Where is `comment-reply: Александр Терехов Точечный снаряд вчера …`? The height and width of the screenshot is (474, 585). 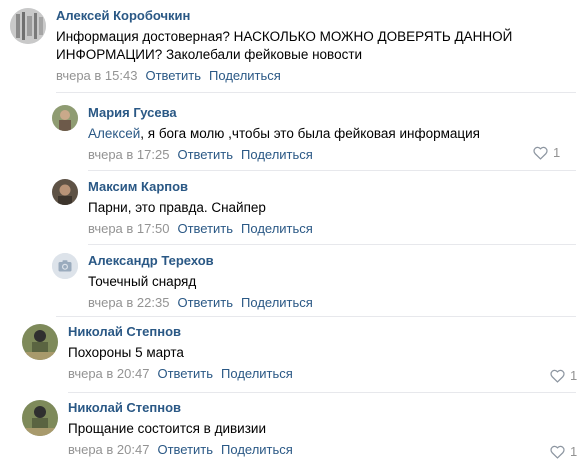 comment-reply: Александр Терехов Точечный снаряд вчера … is located at coordinates (312, 282).